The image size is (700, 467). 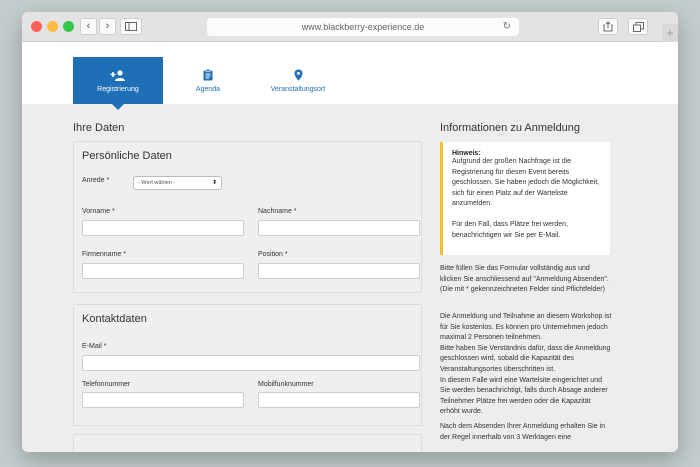 I want to click on lastname-label: Nachname *, so click(x=277, y=211).